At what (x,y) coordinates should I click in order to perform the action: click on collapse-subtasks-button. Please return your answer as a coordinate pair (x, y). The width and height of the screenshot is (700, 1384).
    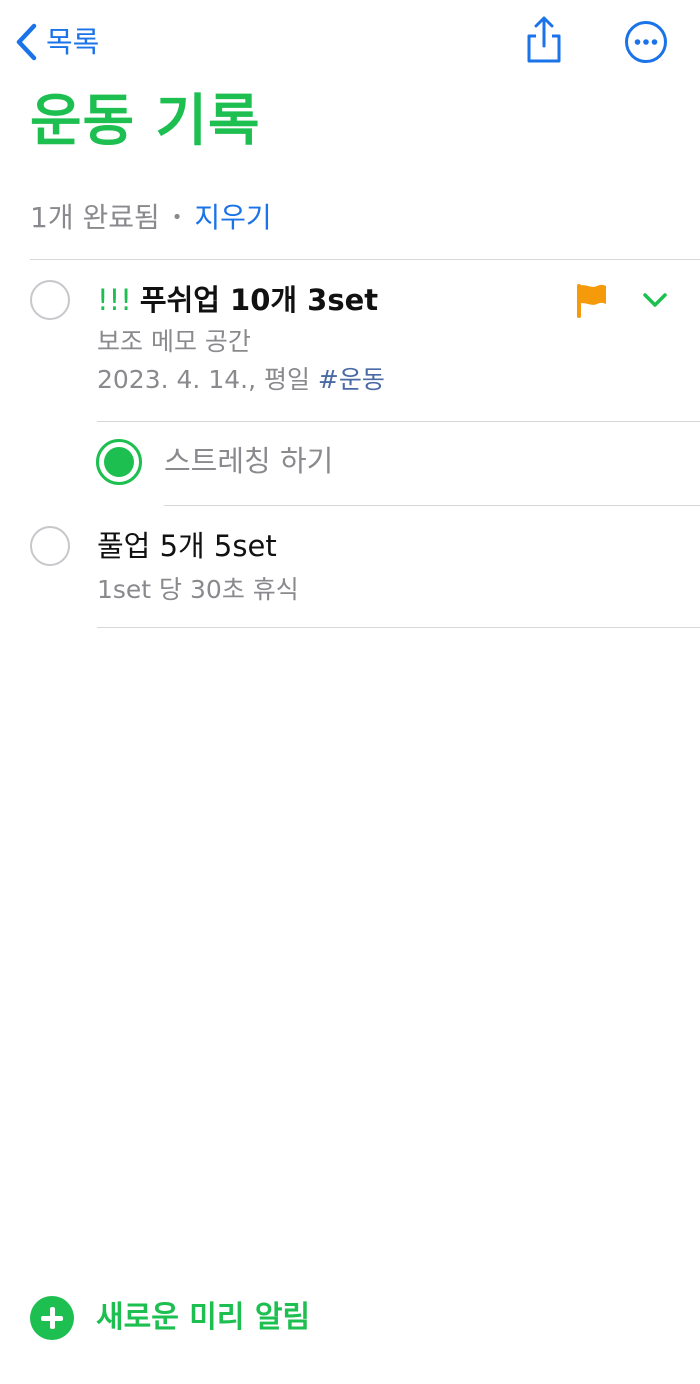
    Looking at the image, I should click on (655, 301).